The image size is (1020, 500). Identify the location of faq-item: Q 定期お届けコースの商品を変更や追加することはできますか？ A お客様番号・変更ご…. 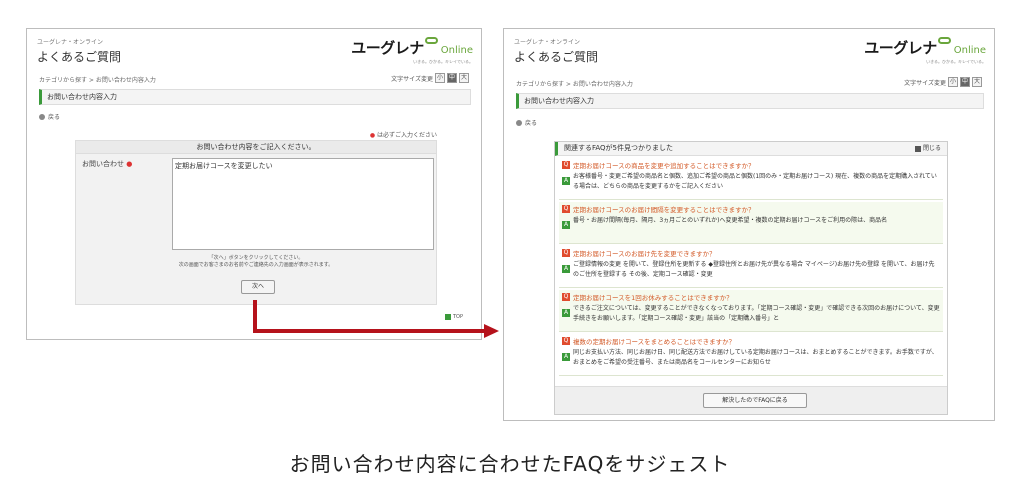
(751, 179).